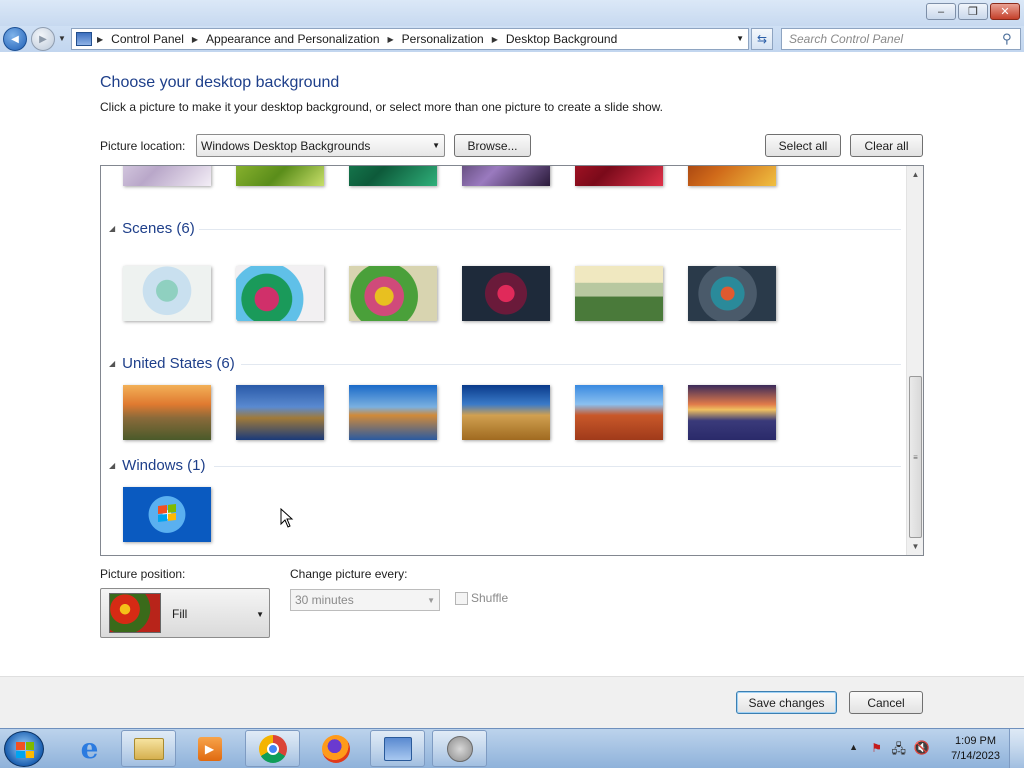 This screenshot has height=768, width=1024. Describe the element at coordinates (561, 39) in the screenshot. I see `breadcrumb-desktop-background: Desktop Background` at that location.